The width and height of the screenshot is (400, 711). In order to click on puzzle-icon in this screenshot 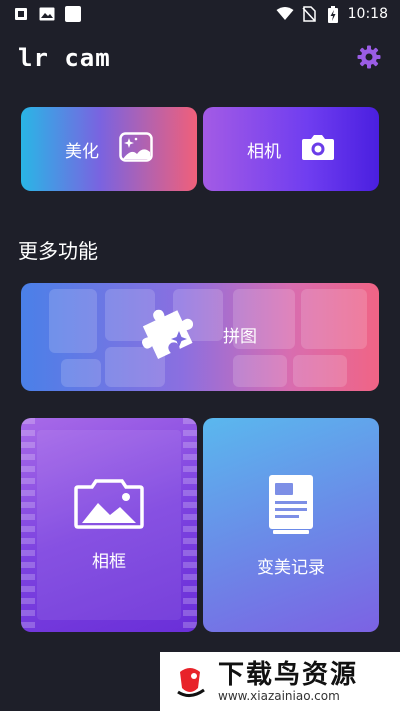, I will do `click(174, 334)`.